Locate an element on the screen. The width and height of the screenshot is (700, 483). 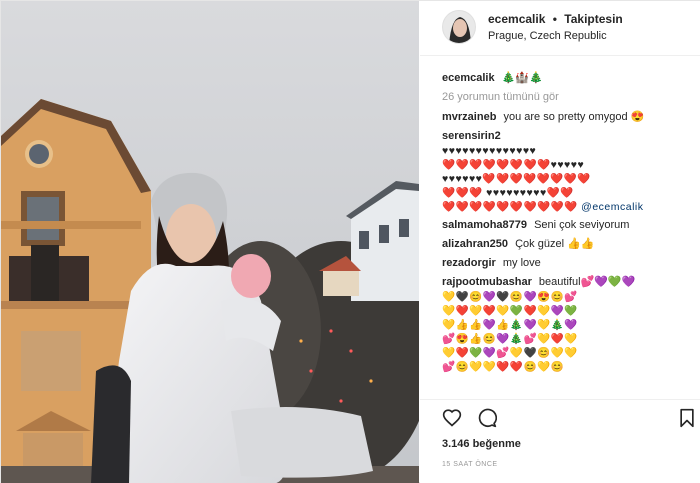
comment: mvrzaineb you are so pretty omygod 😍 is located at coordinates (569, 117).